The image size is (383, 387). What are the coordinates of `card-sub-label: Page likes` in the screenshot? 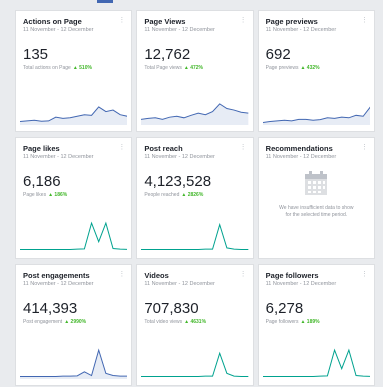 It's located at (35, 195).